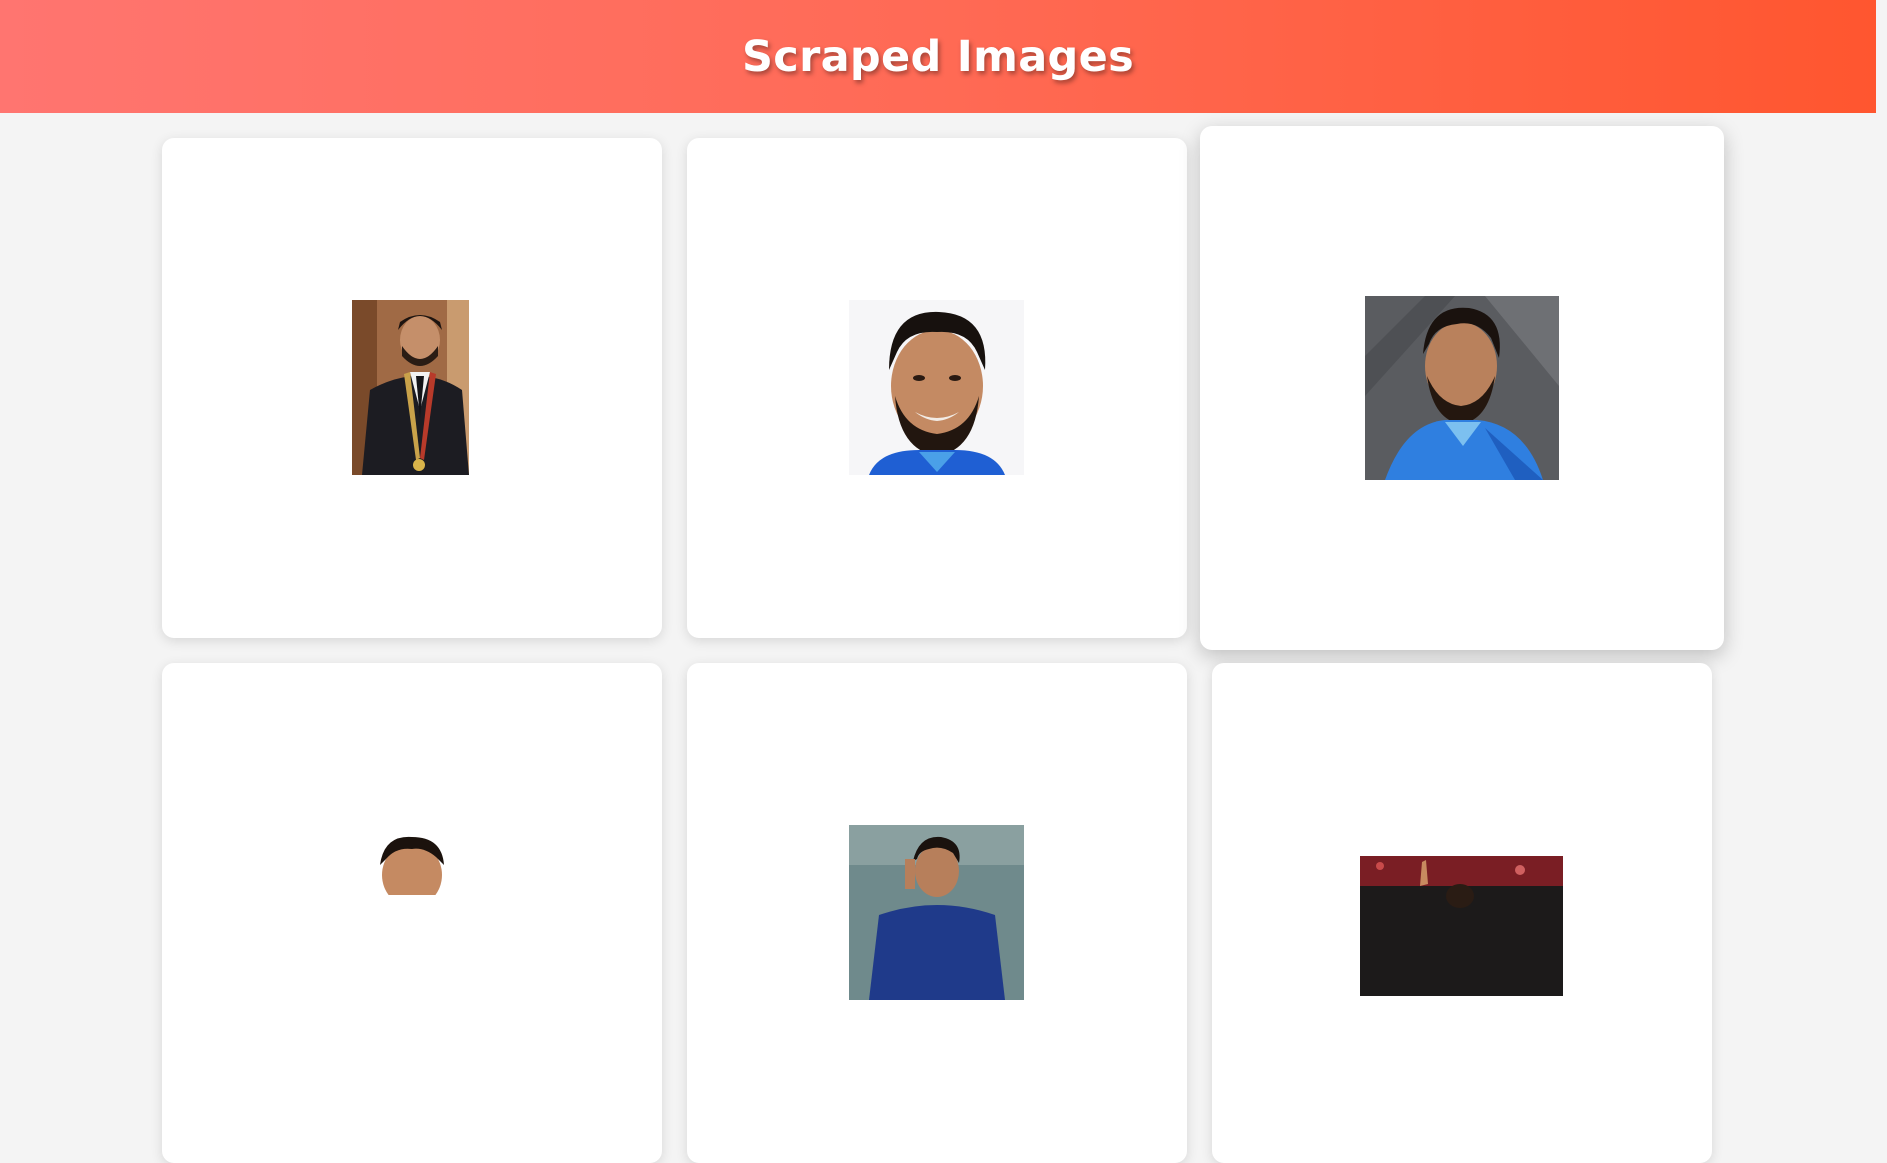 The height and width of the screenshot is (1163, 1887). What do you see at coordinates (1881, 443) in the screenshot?
I see `scrollbar` at bounding box center [1881, 443].